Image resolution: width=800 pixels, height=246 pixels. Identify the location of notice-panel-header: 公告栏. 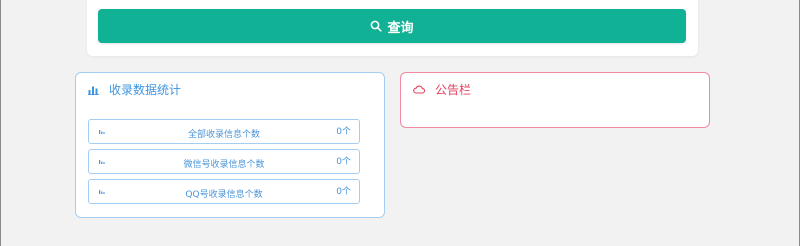
(442, 89).